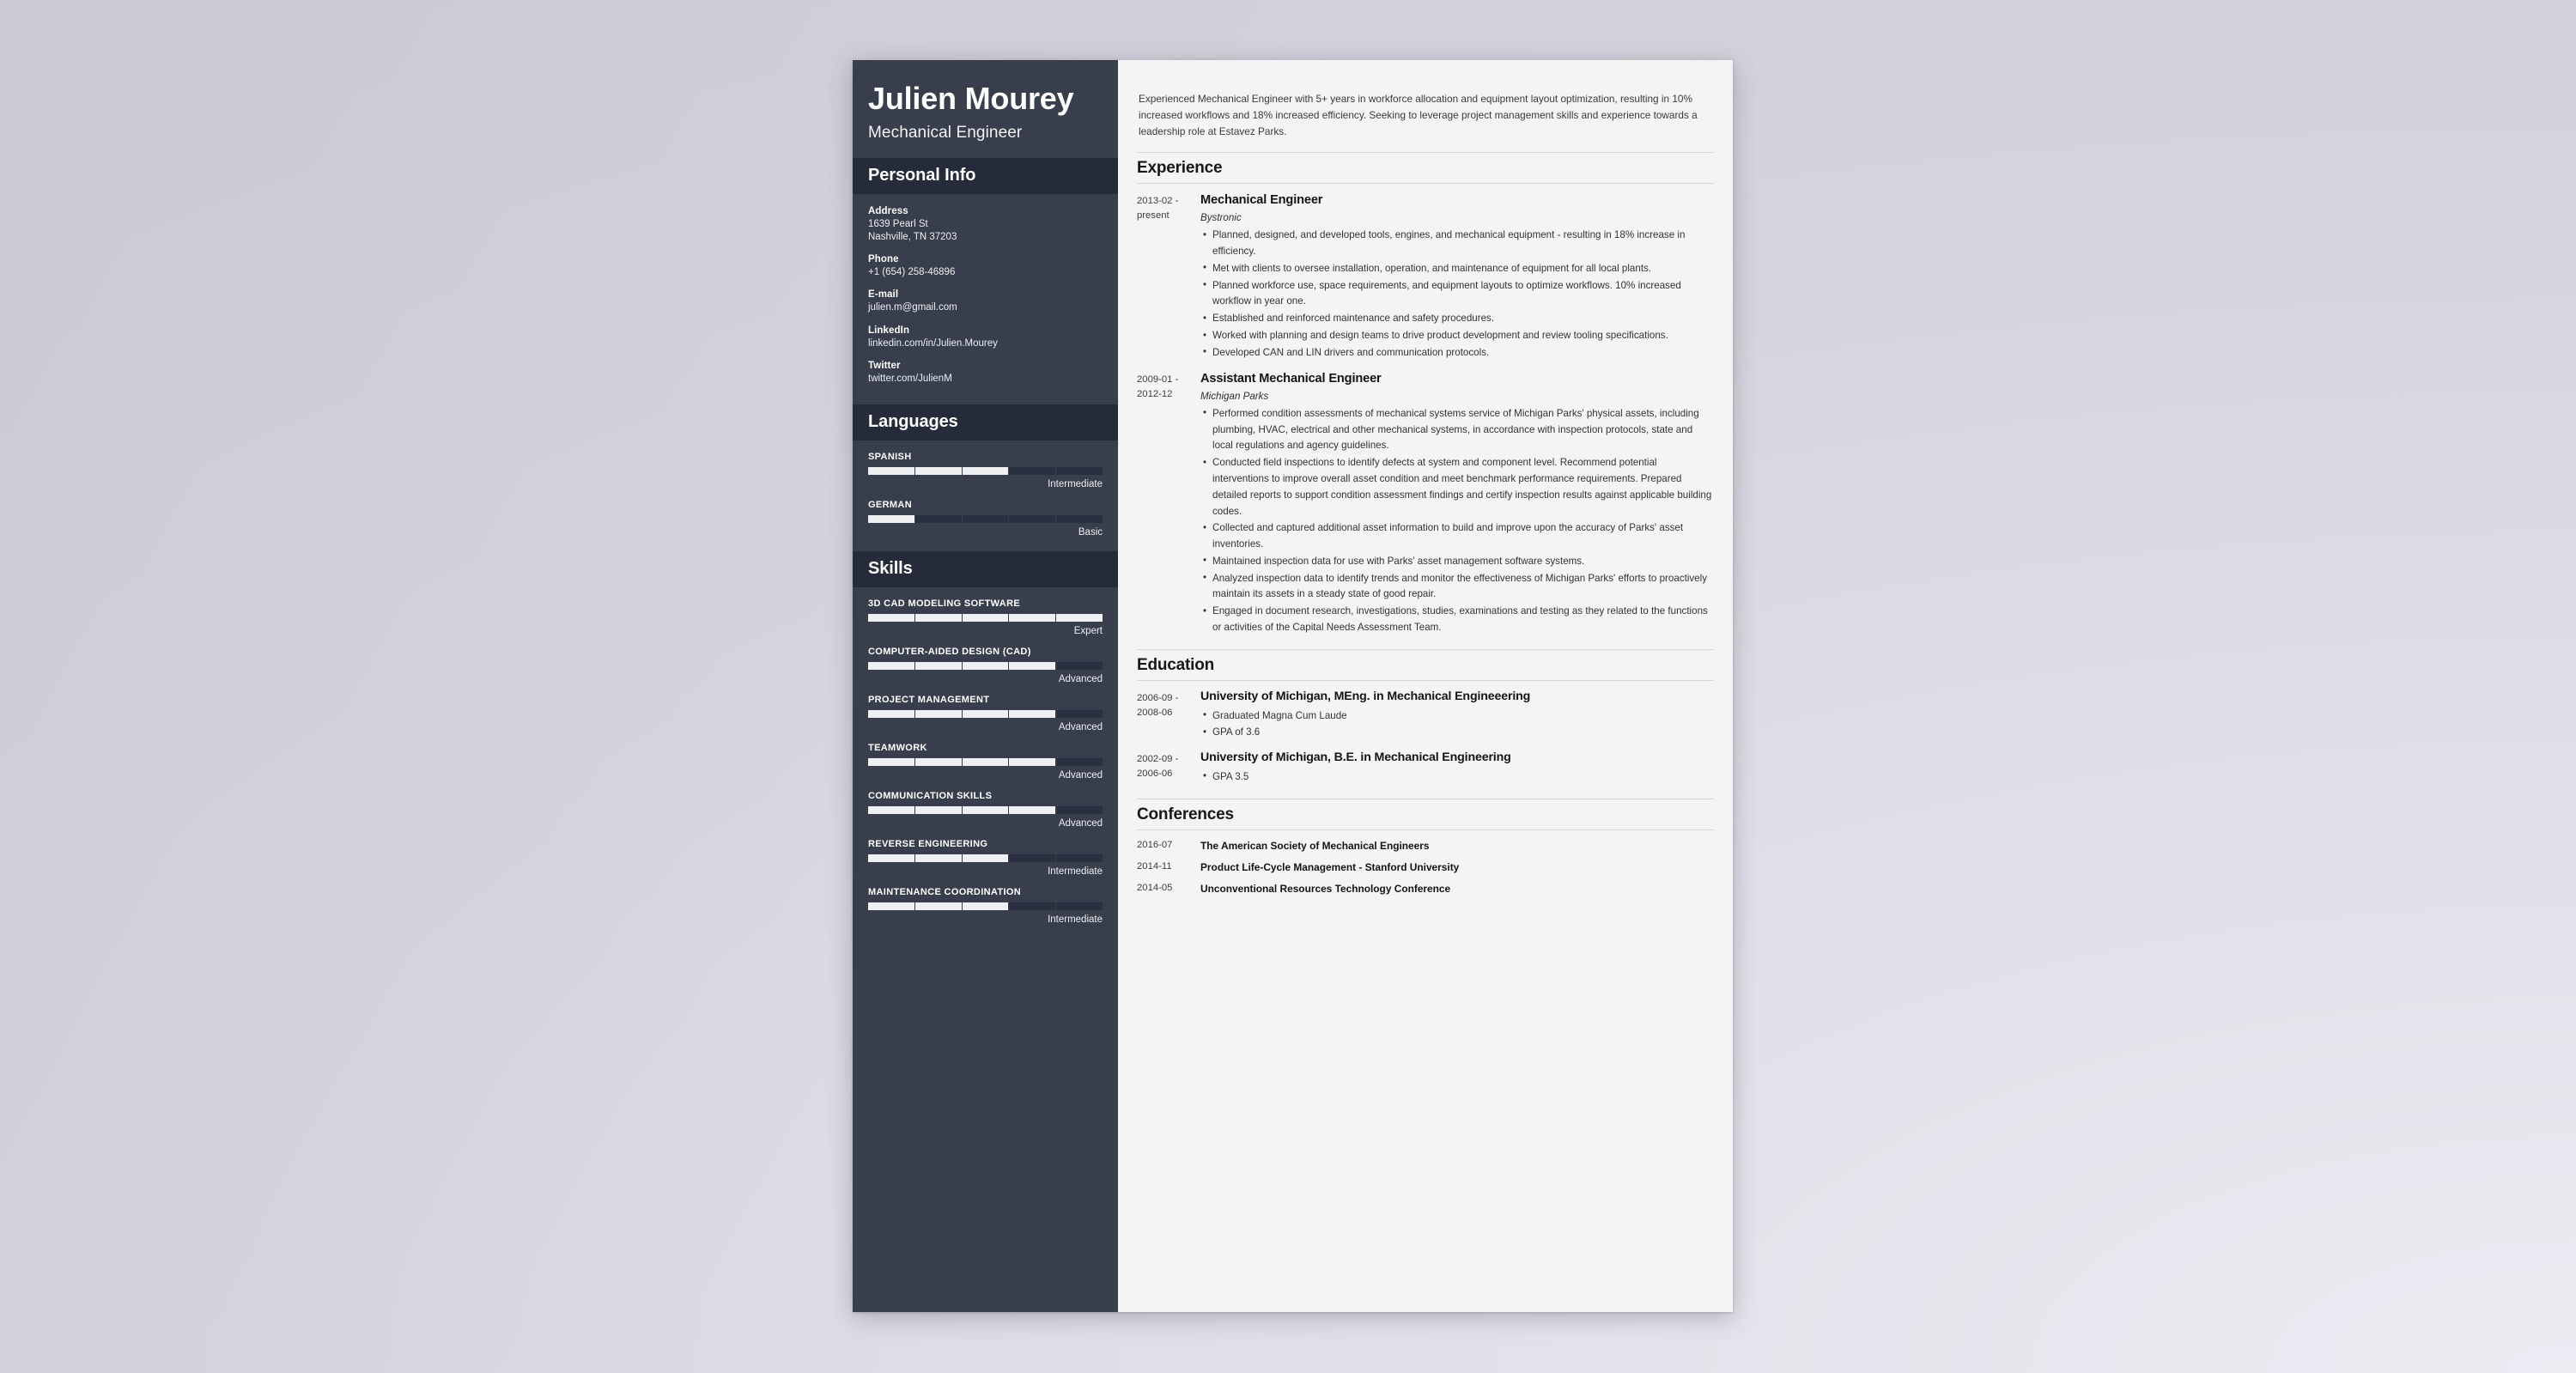  I want to click on skill-item-label: 3D CAD MODELING SOFTWARE, so click(944, 604).